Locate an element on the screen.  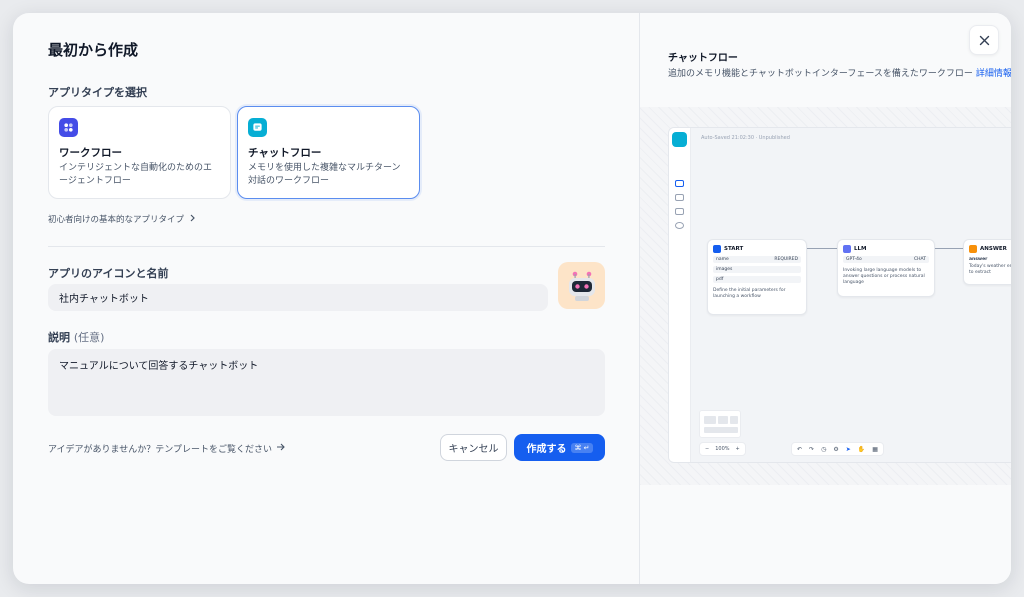
modal-title: 最初から作成 is located at coordinates (93, 50).